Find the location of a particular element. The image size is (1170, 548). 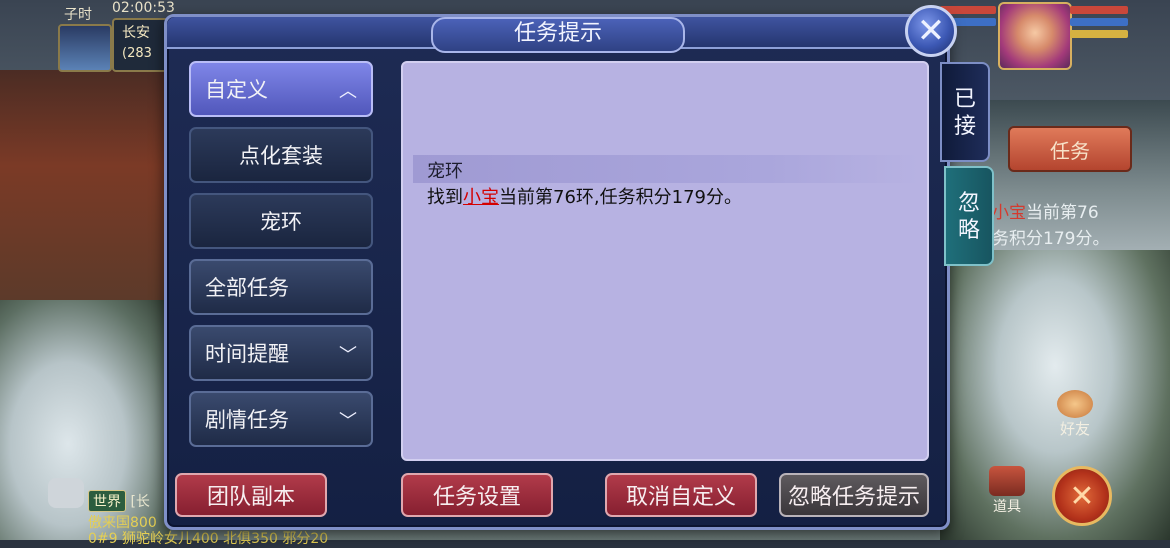

player-avatar is located at coordinates (1035, 36).